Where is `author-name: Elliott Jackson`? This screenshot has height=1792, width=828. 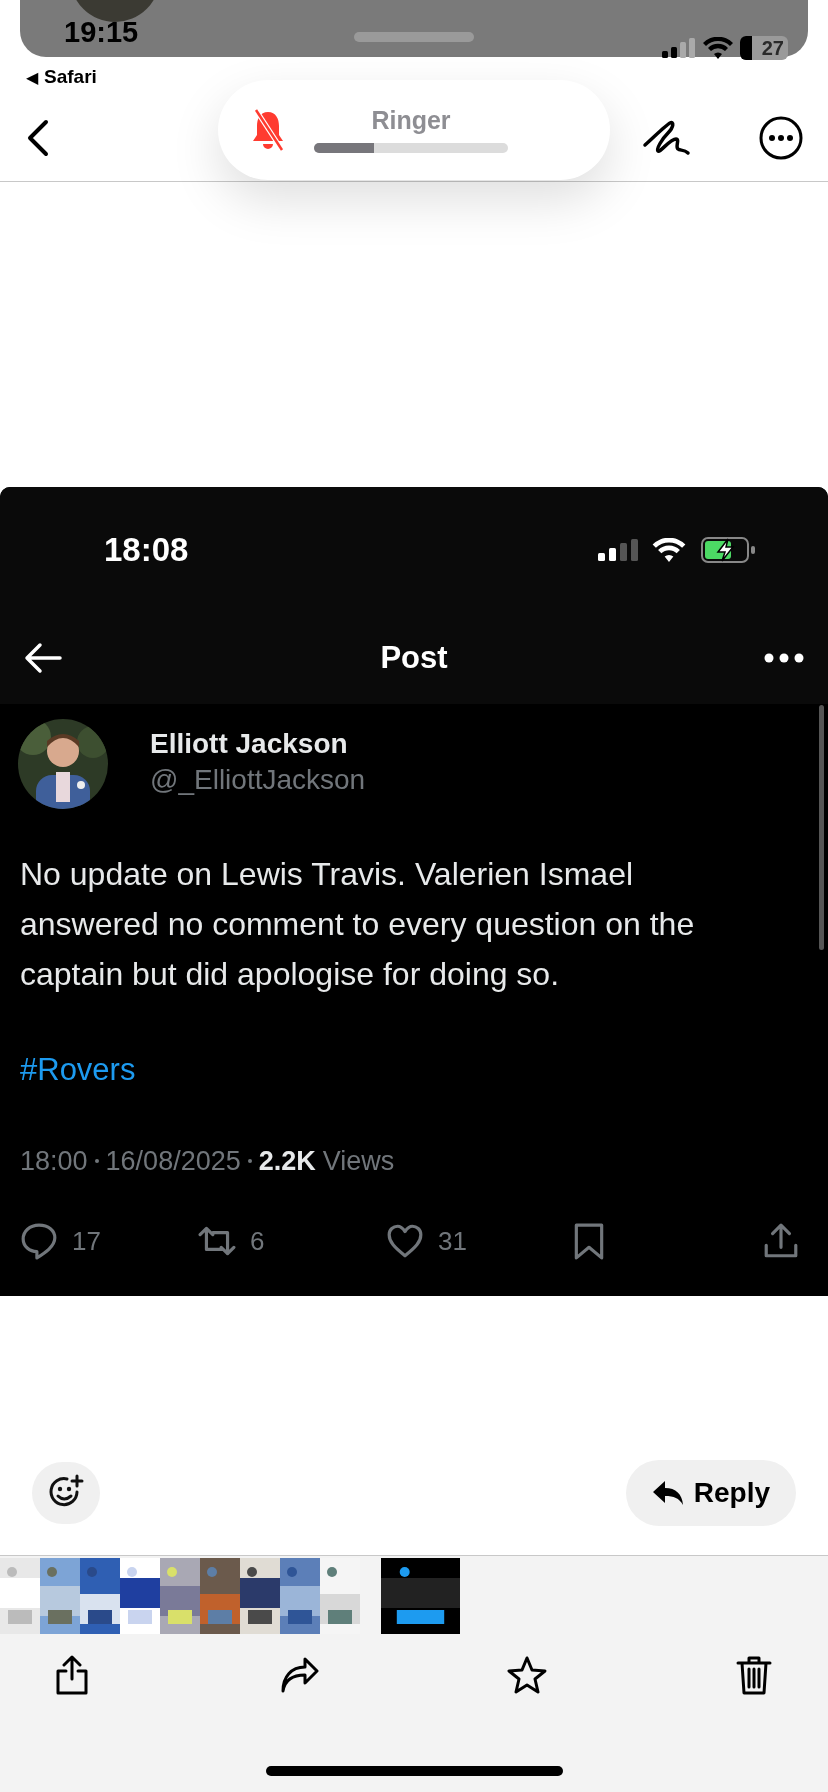
author-name: Elliott Jackson is located at coordinates (249, 744).